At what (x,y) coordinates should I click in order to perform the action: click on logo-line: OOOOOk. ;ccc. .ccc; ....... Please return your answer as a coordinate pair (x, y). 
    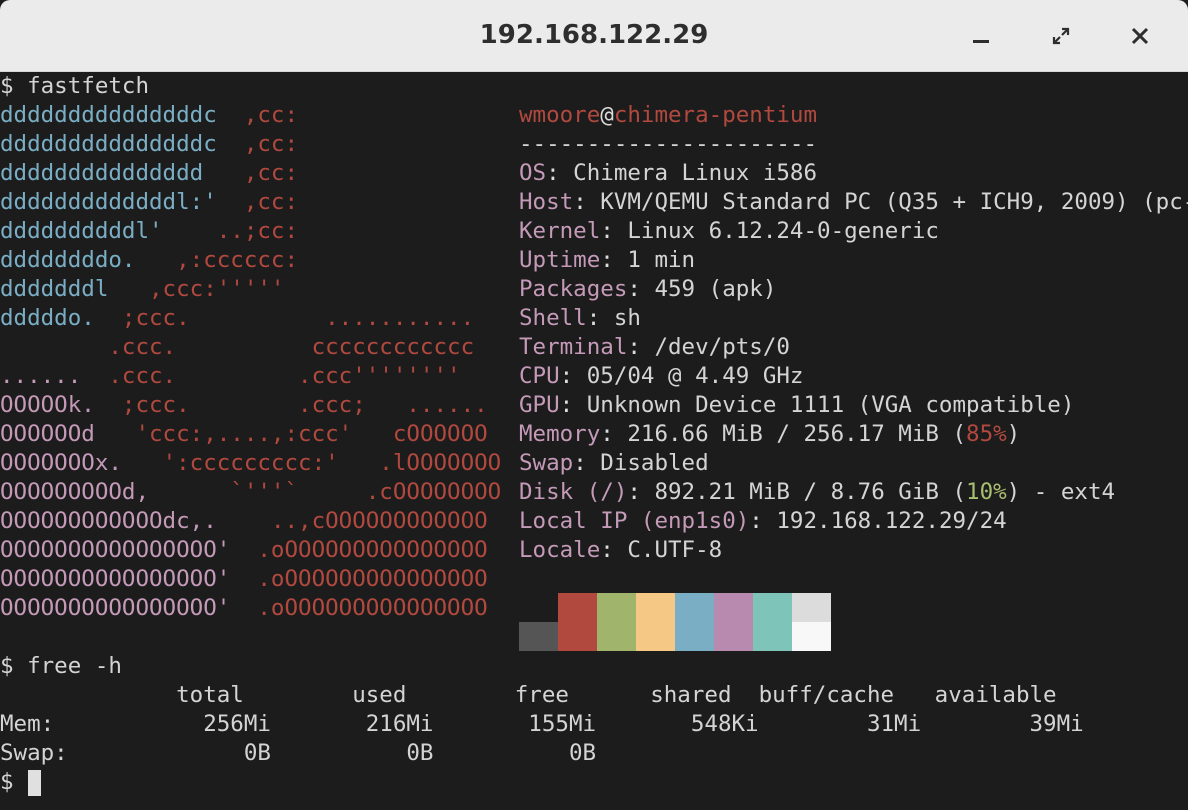
    Looking at the image, I should click on (244, 405).